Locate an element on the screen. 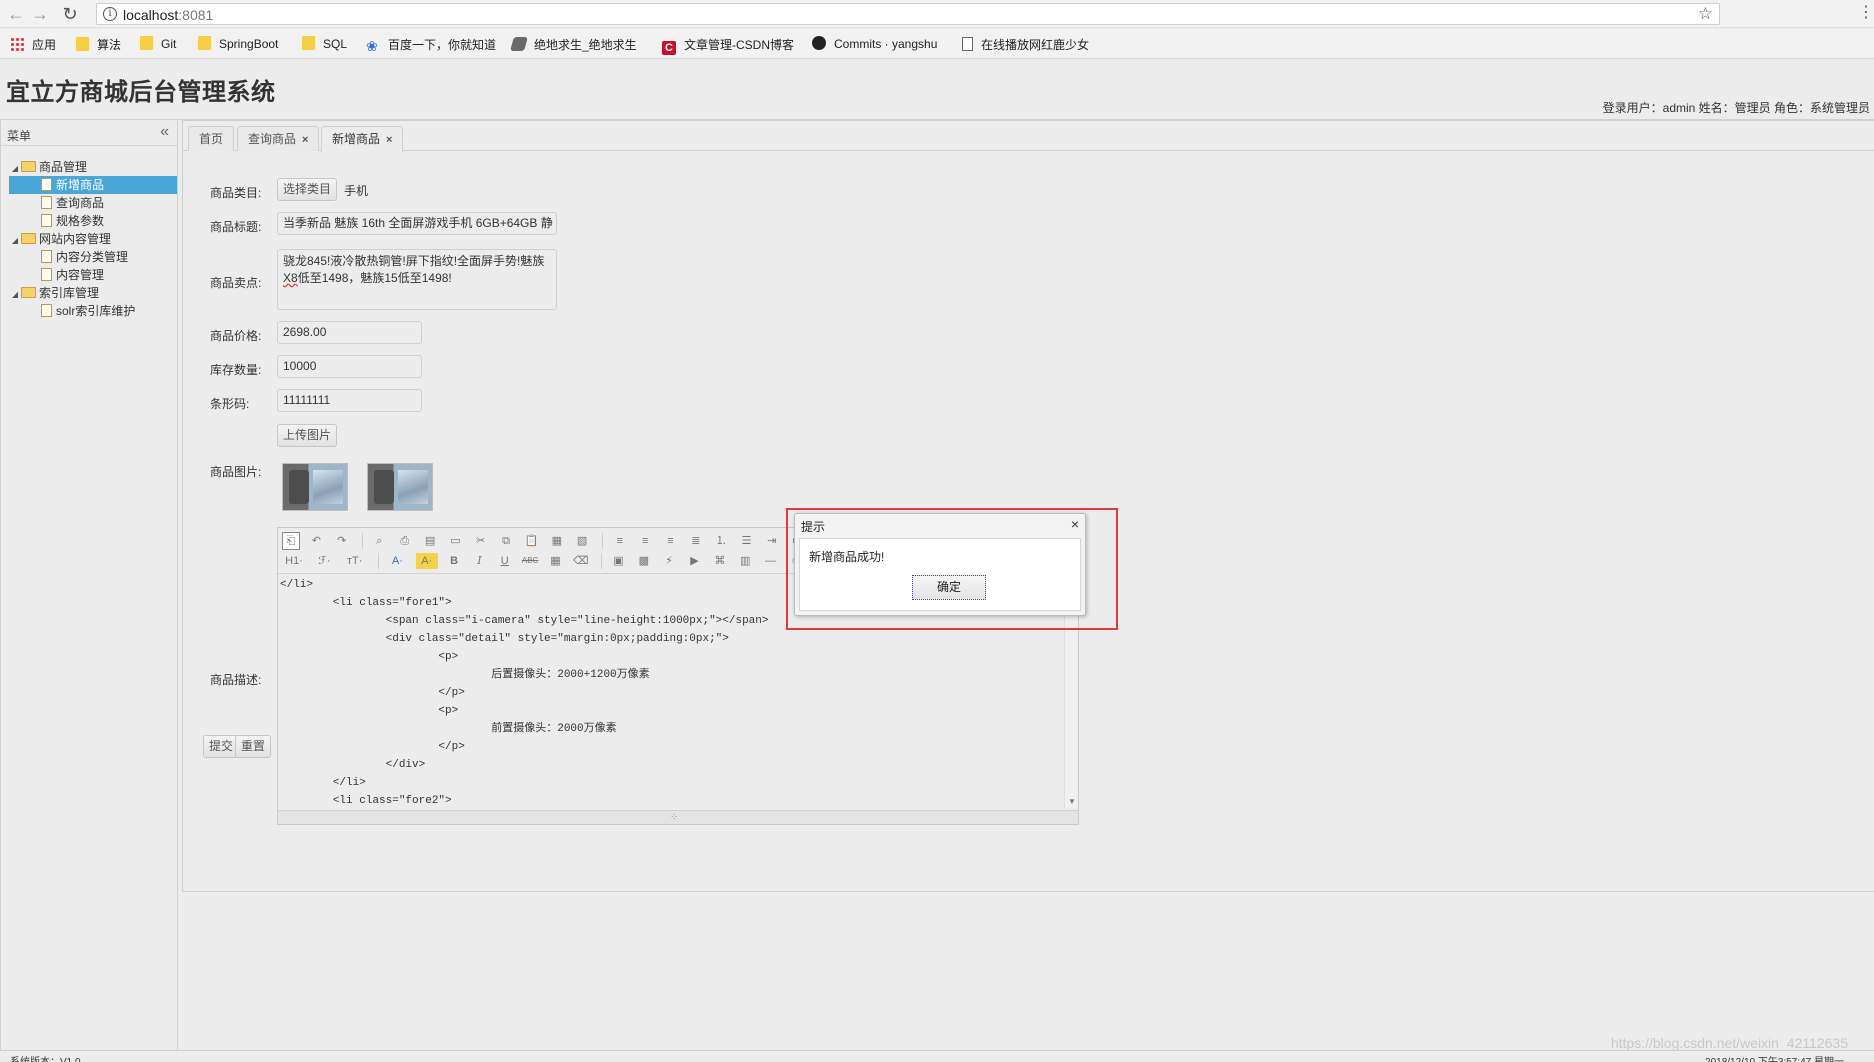 The height and width of the screenshot is (1062, 1874). insert-table-icon: ▥ is located at coordinates (745, 561).